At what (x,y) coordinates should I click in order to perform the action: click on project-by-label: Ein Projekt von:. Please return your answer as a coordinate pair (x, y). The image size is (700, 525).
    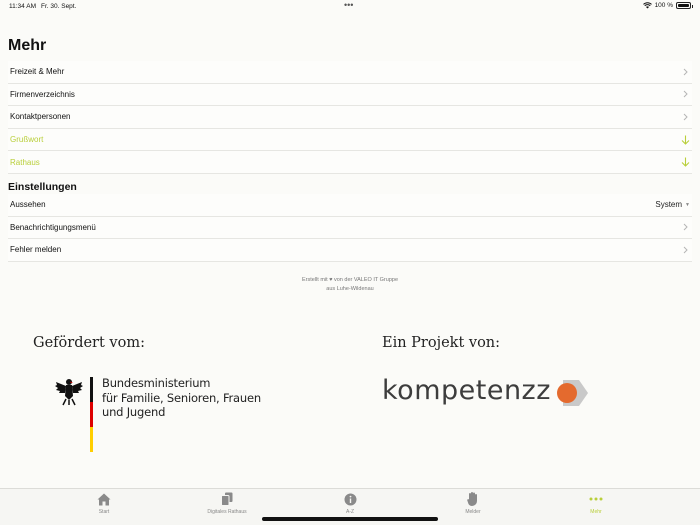
    Looking at the image, I should click on (441, 343).